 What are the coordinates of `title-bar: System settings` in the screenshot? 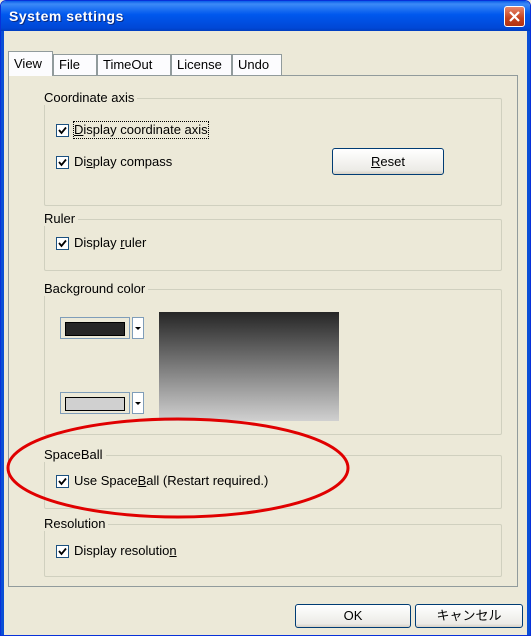 It's located at (265, 16).